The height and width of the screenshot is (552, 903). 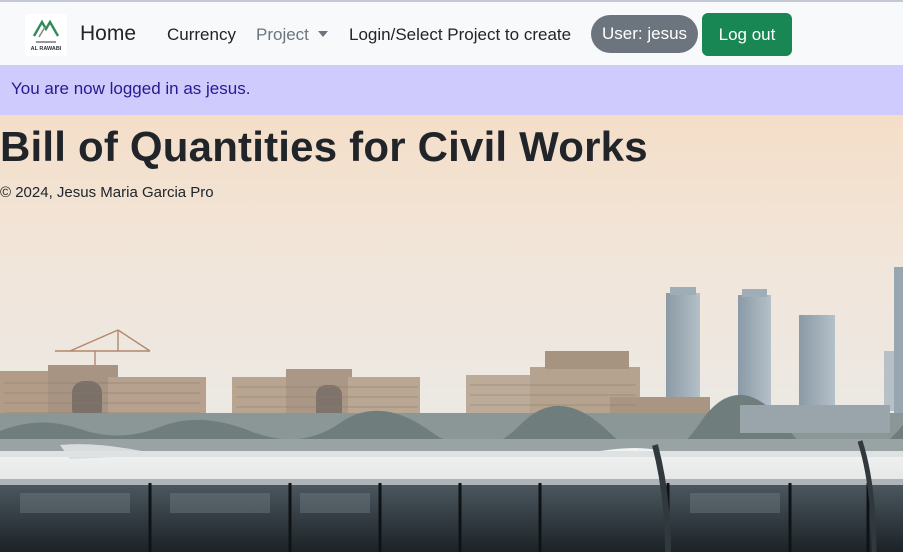 I want to click on caret-down-icon, so click(x=322, y=34).